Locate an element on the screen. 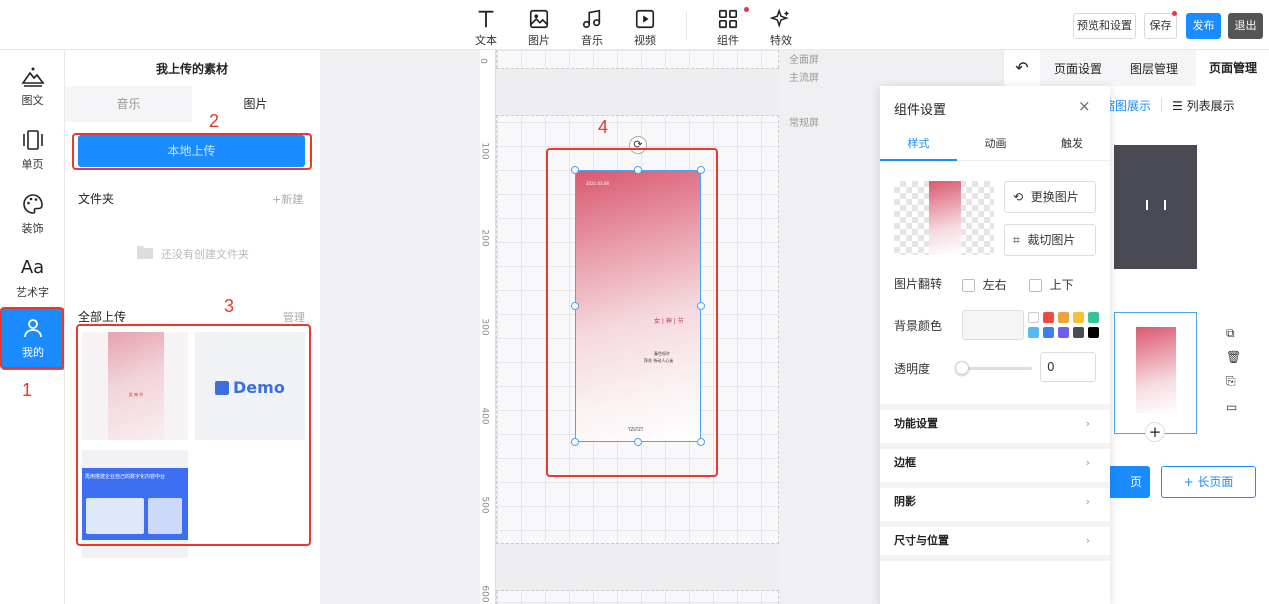  component-icon is located at coordinates (728, 19).